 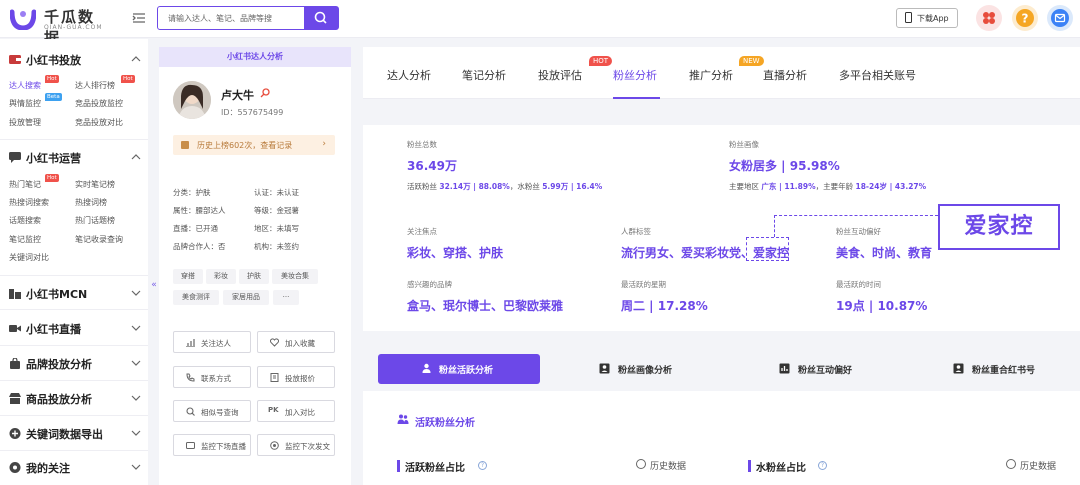 I want to click on fans-breakdown: 活跃粉丝 32.14万 | 88.08%，水粉丝 5.99万 | 16.4%, so click(x=504, y=186).